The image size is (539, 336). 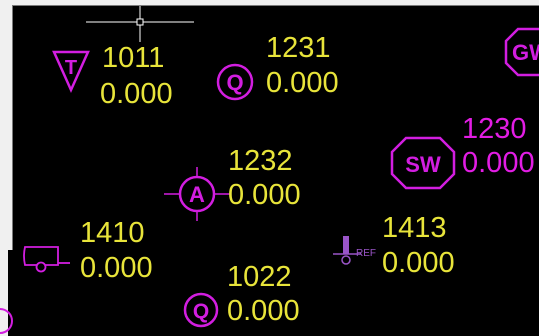 I want to click on point-number-1413: 1413, so click(x=414, y=228).